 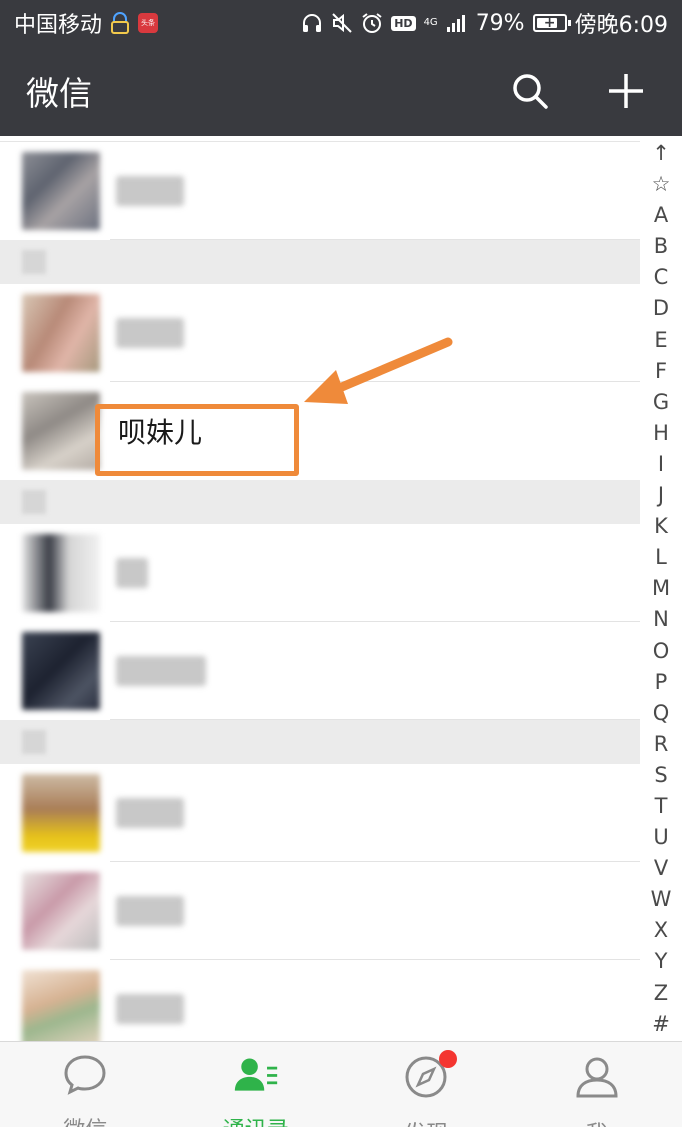 I want to click on index-letter: T, so click(x=661, y=806).